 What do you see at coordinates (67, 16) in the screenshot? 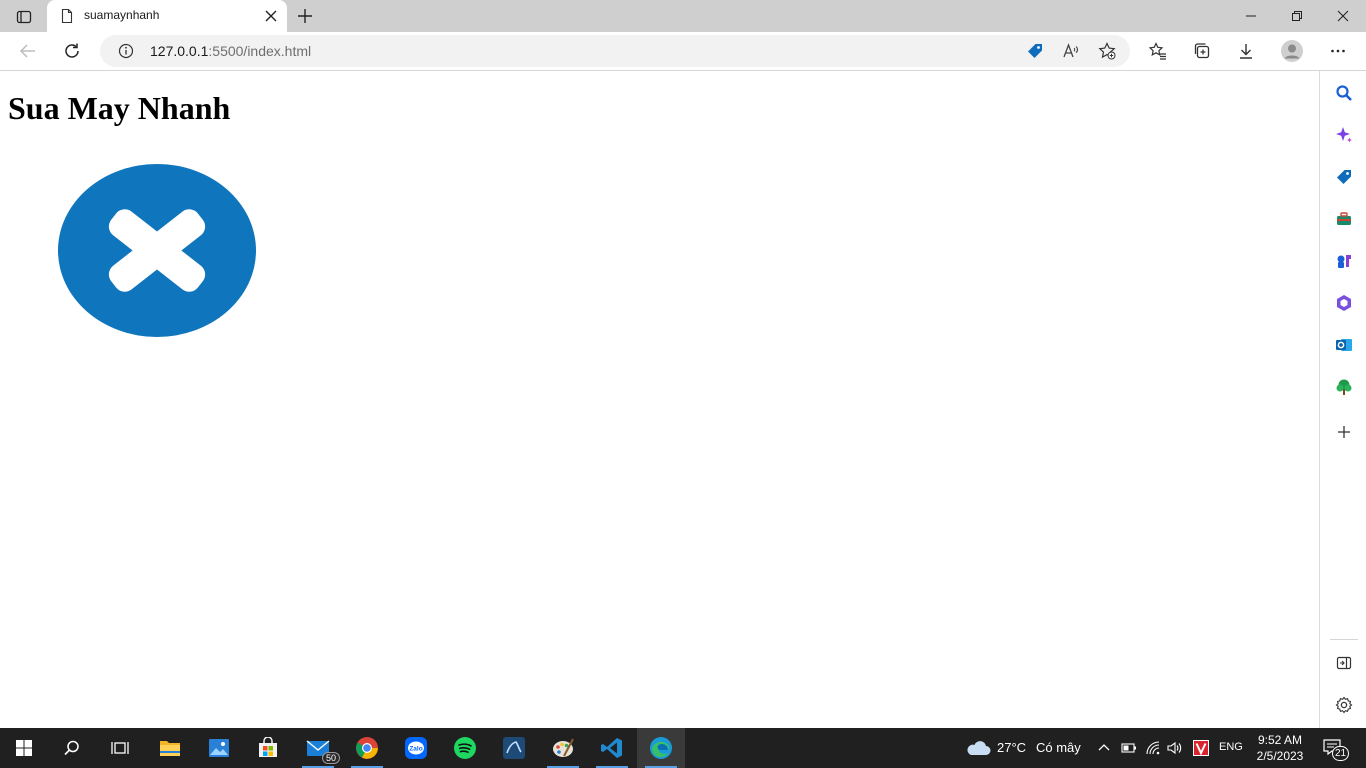
I see `page-icon` at bounding box center [67, 16].